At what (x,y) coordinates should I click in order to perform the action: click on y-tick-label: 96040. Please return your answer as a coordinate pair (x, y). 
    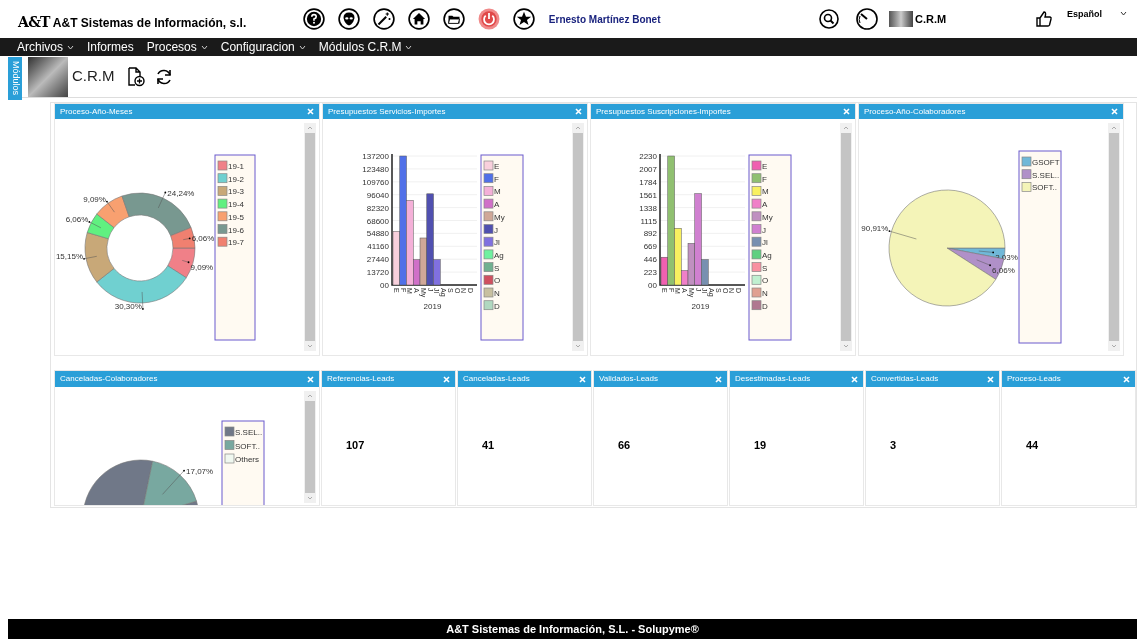
    Looking at the image, I should click on (377, 195).